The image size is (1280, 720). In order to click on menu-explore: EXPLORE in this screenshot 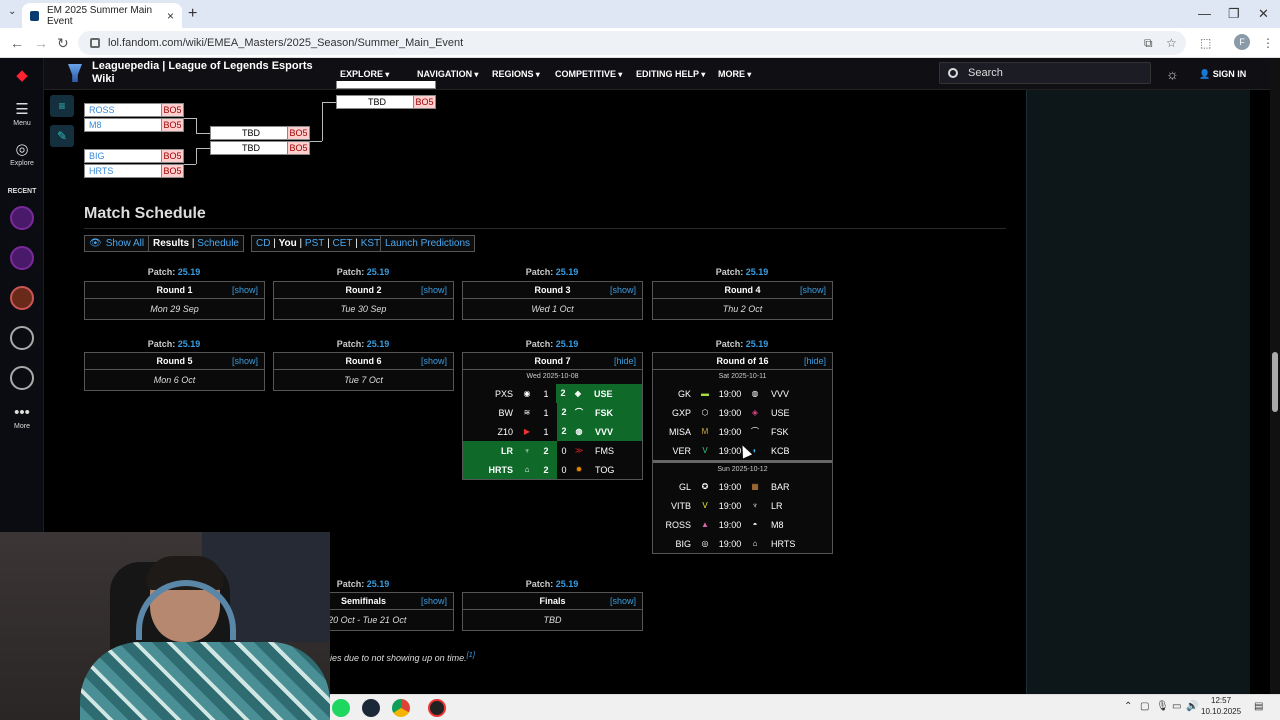, I will do `click(364, 74)`.